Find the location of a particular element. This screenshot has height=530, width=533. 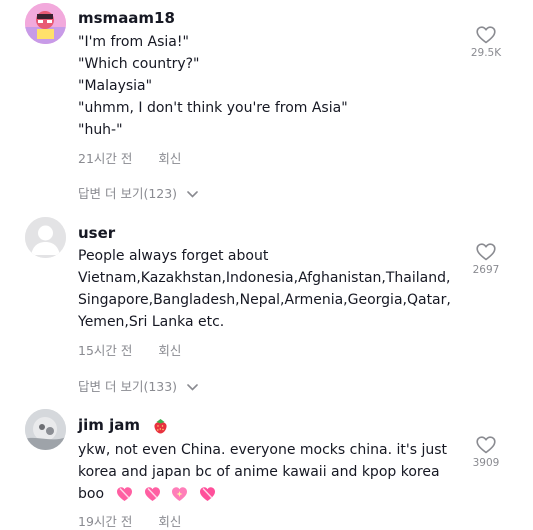

username: msmaam18 is located at coordinates (126, 18).